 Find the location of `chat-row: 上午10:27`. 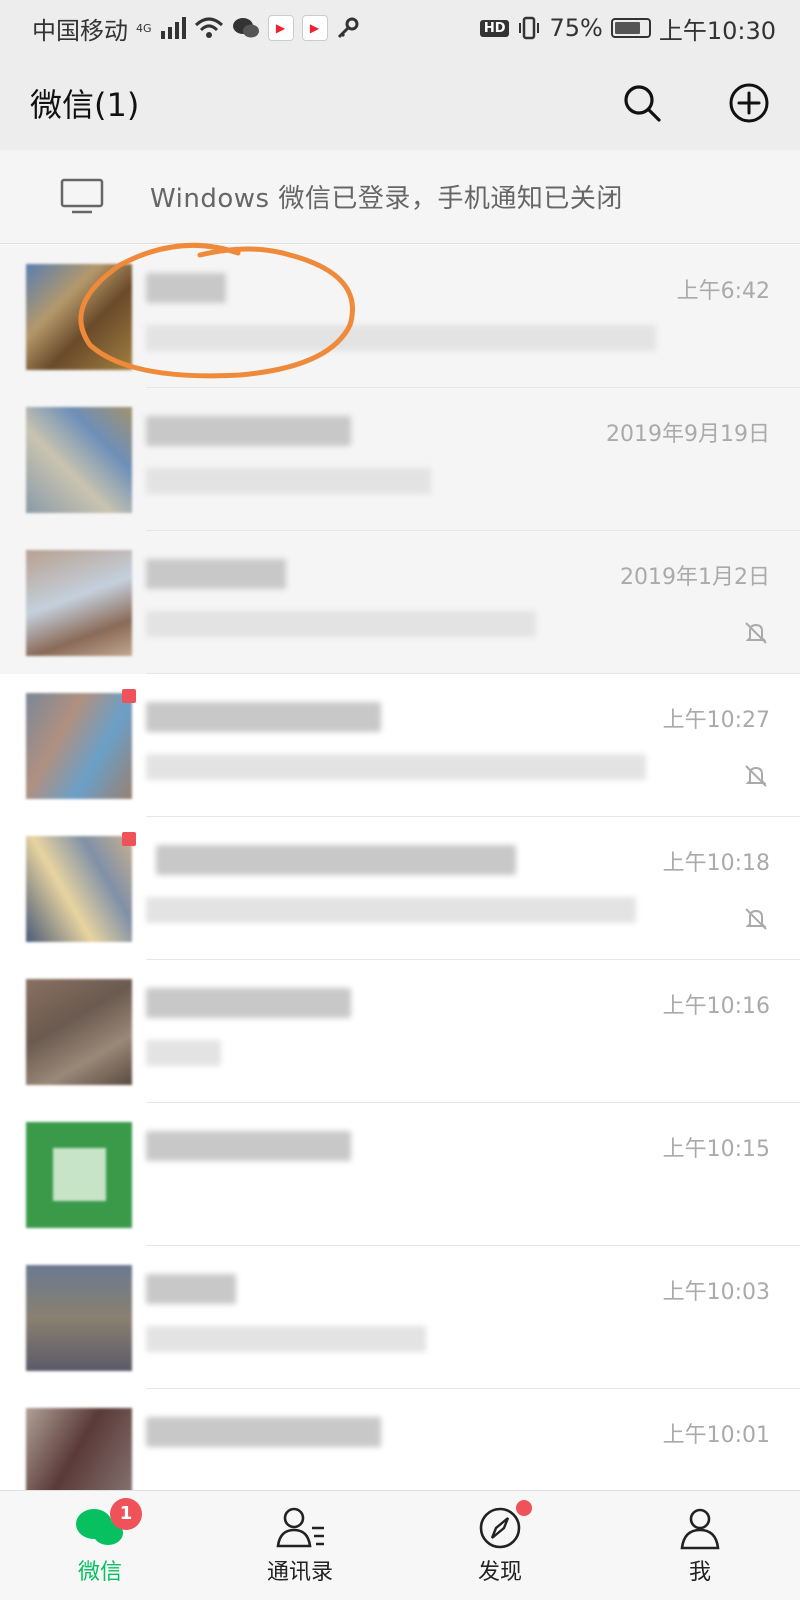

chat-row: 上午10:27 is located at coordinates (400, 745).